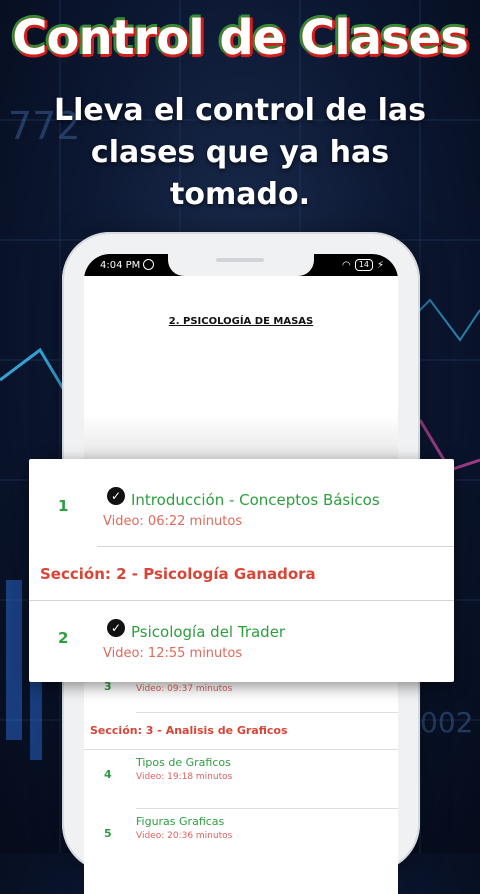 This screenshot has width=480, height=894. What do you see at coordinates (241, 321) in the screenshot?
I see `document-heading: 2. PSICOLOGÍA DE MASAS` at bounding box center [241, 321].